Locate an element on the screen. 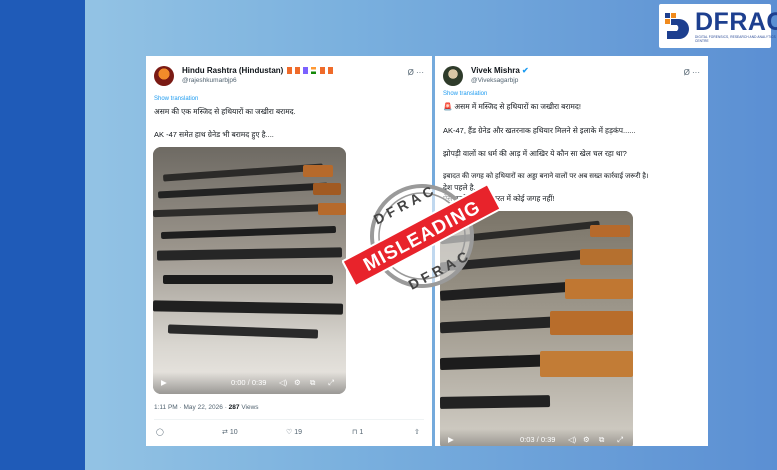  display-name: Vivek Mishra ✔ is located at coordinates (500, 70).